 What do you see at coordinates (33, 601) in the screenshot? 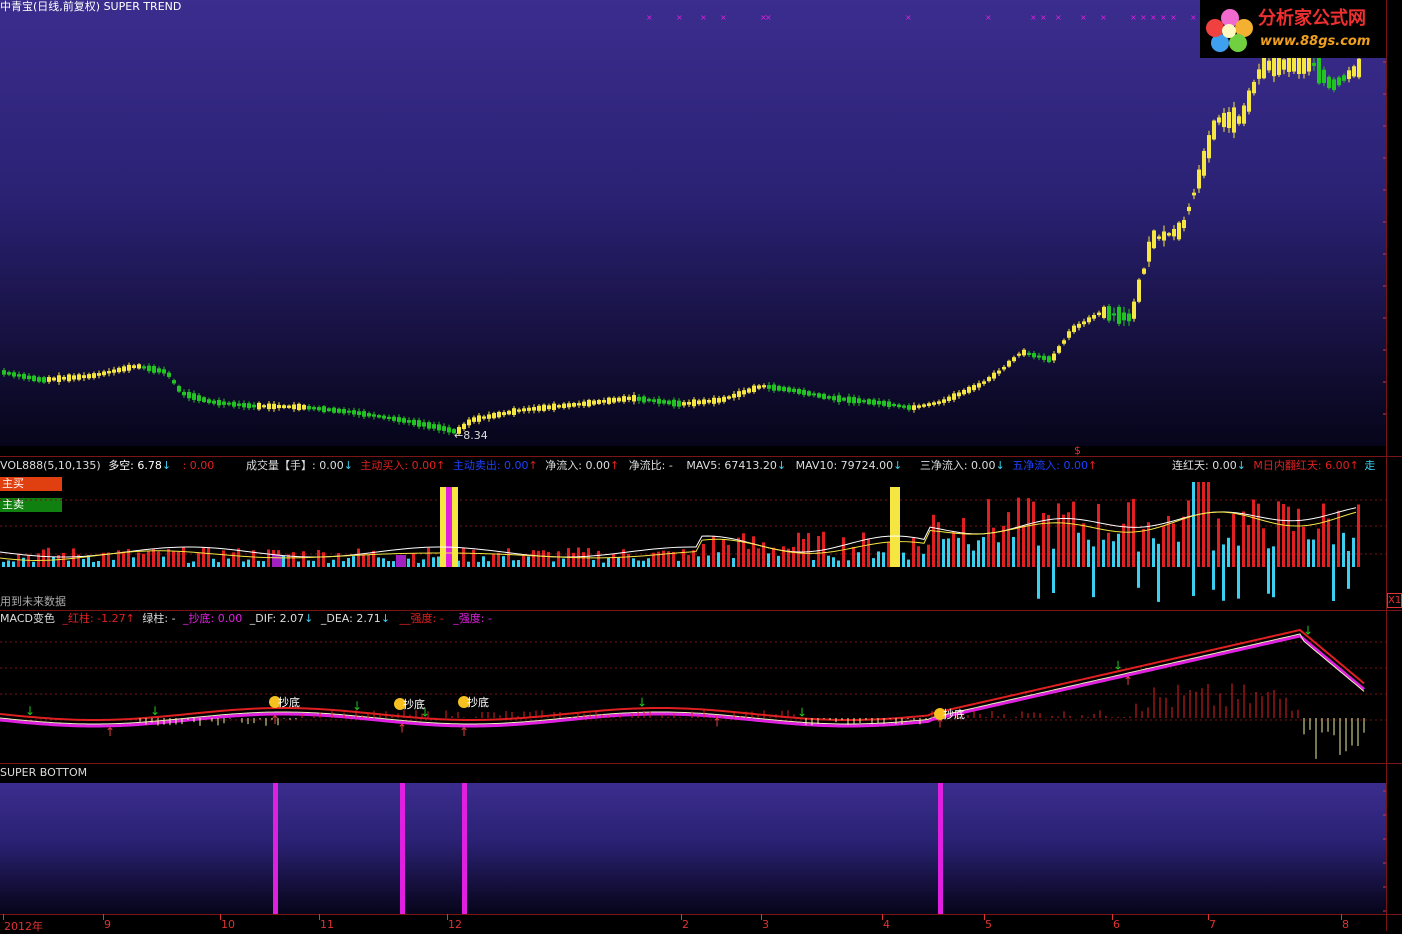
I see `future-data-note: 用到未来数据` at bounding box center [33, 601].